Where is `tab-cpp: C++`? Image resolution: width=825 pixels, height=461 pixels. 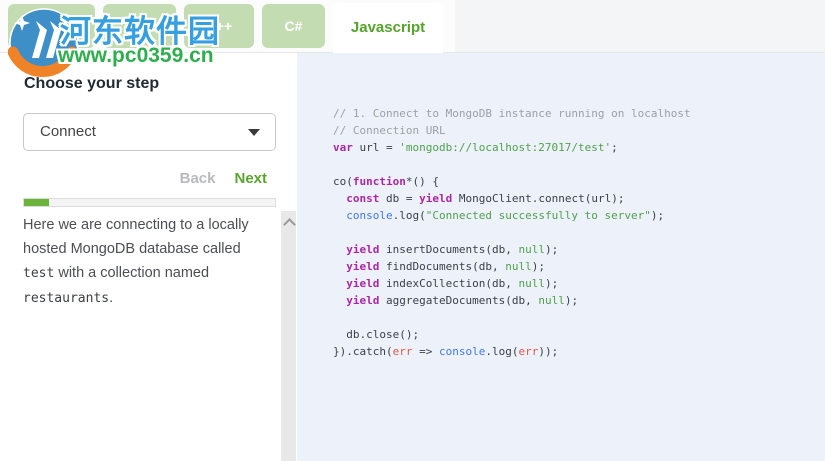 tab-cpp: C++ is located at coordinates (219, 26).